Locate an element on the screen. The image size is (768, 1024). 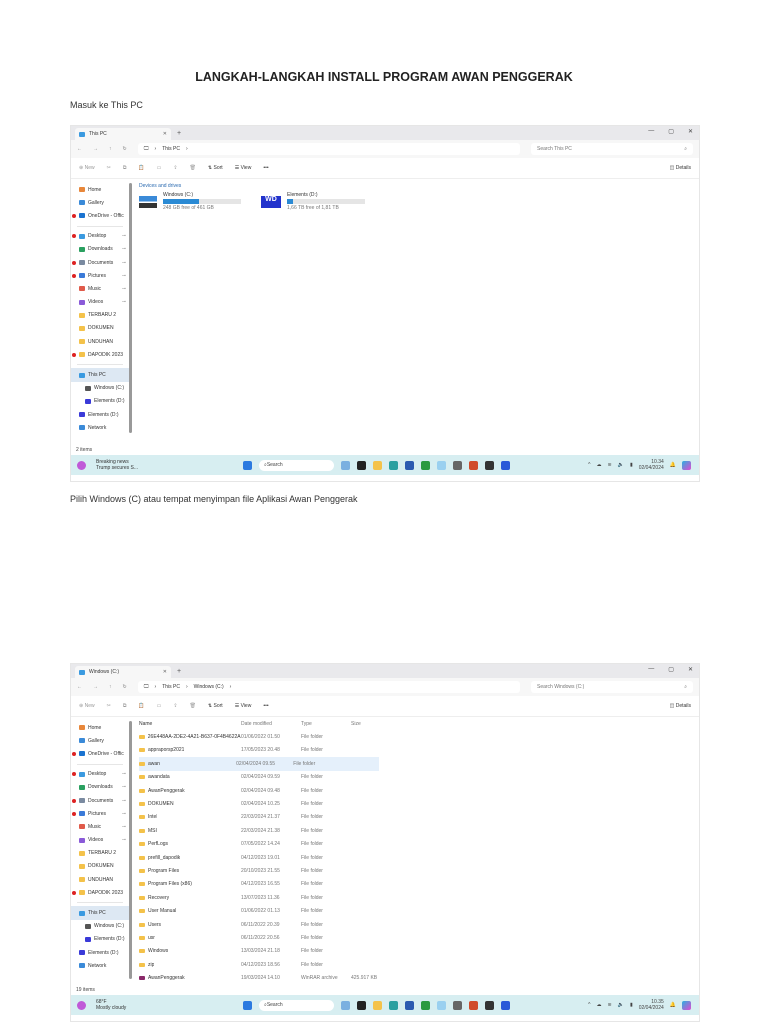
search-input: Search Windows (C:) ⌕ is located at coordinates (612, 687).